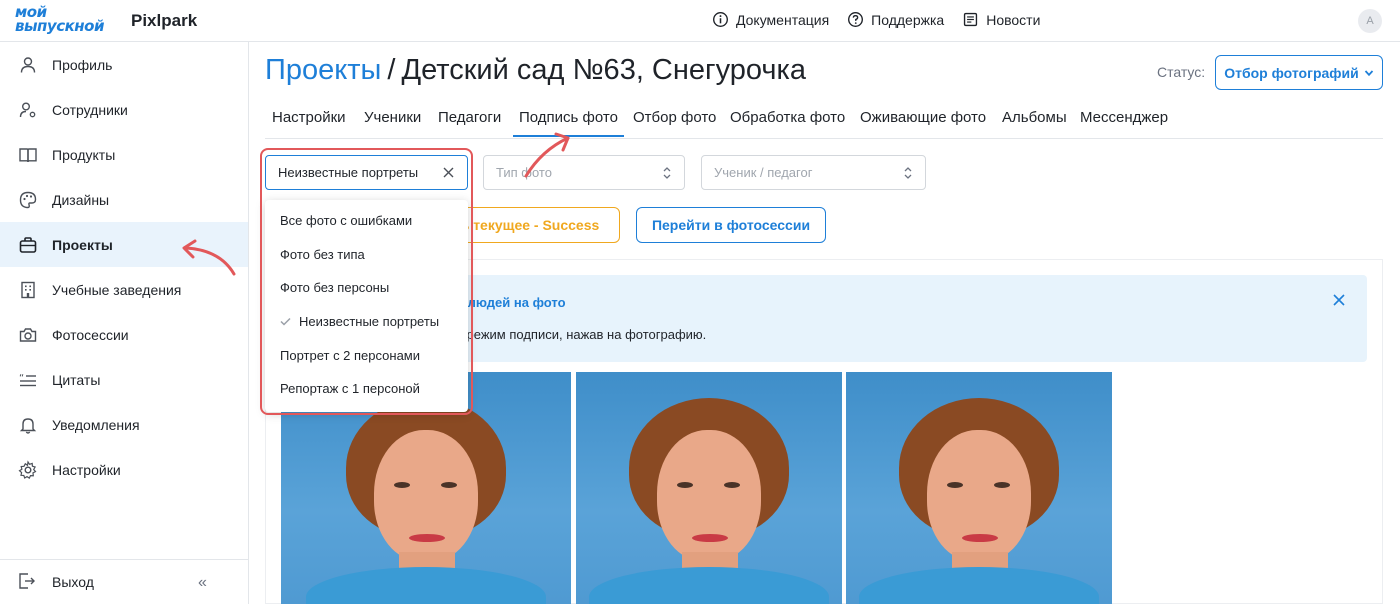  I want to click on go-to-photosessions-button: Перейти в фотосессии, so click(731, 225).